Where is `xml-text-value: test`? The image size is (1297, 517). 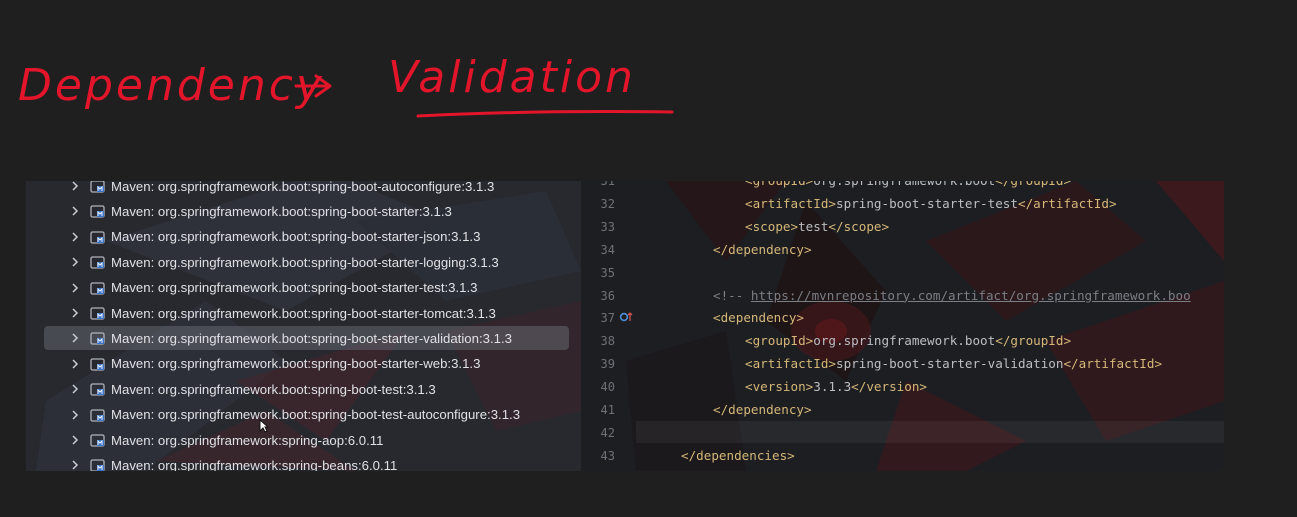 xml-text-value: test is located at coordinates (813, 226).